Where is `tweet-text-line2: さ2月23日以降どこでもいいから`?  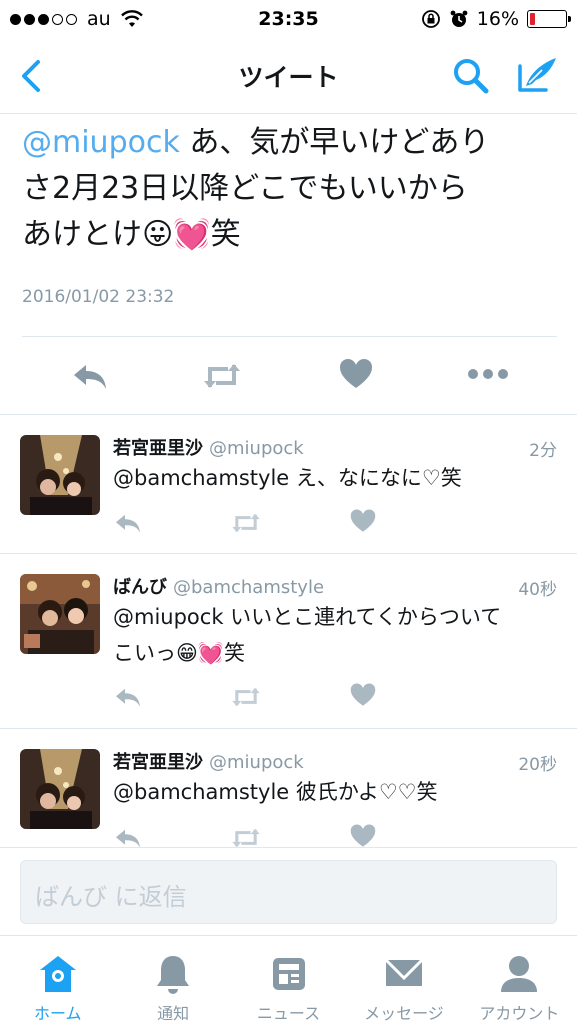
tweet-text-line2: さ2月23日以降どこでもいいから is located at coordinates (245, 188).